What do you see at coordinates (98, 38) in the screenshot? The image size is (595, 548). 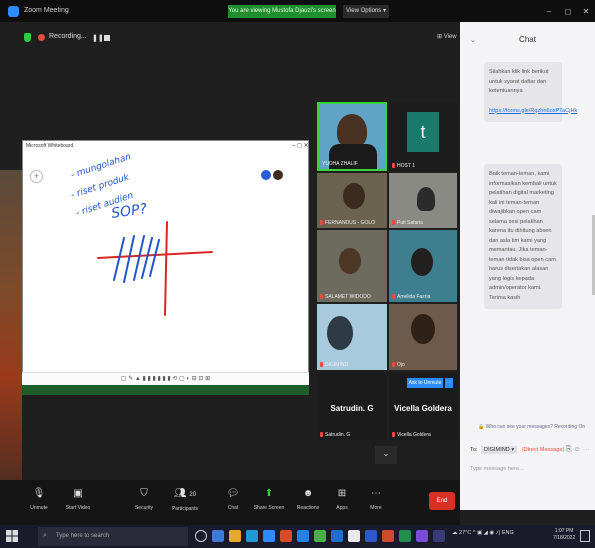 I see `pause-recording-icon: ❚❚` at bounding box center [98, 38].